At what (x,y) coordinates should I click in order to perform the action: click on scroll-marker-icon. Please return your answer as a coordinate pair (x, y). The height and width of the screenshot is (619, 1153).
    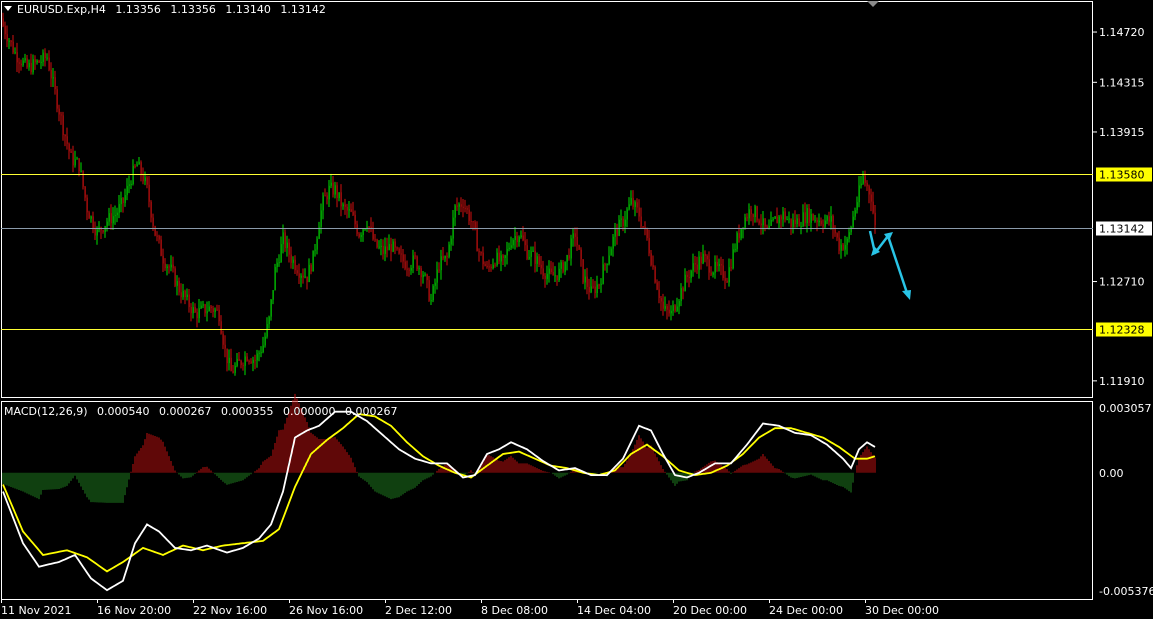
    Looking at the image, I should click on (873, 4).